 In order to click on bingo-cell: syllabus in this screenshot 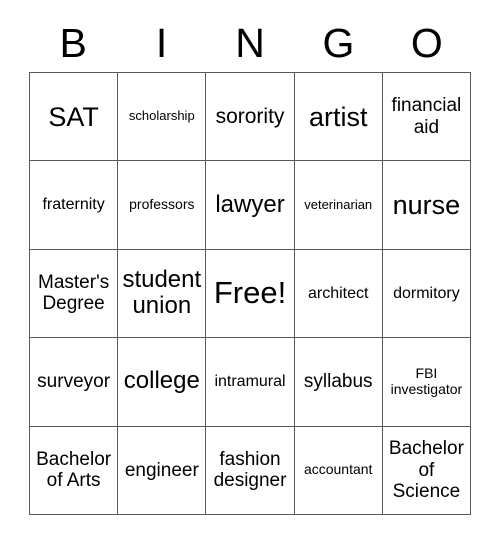, I will do `click(338, 382)`.